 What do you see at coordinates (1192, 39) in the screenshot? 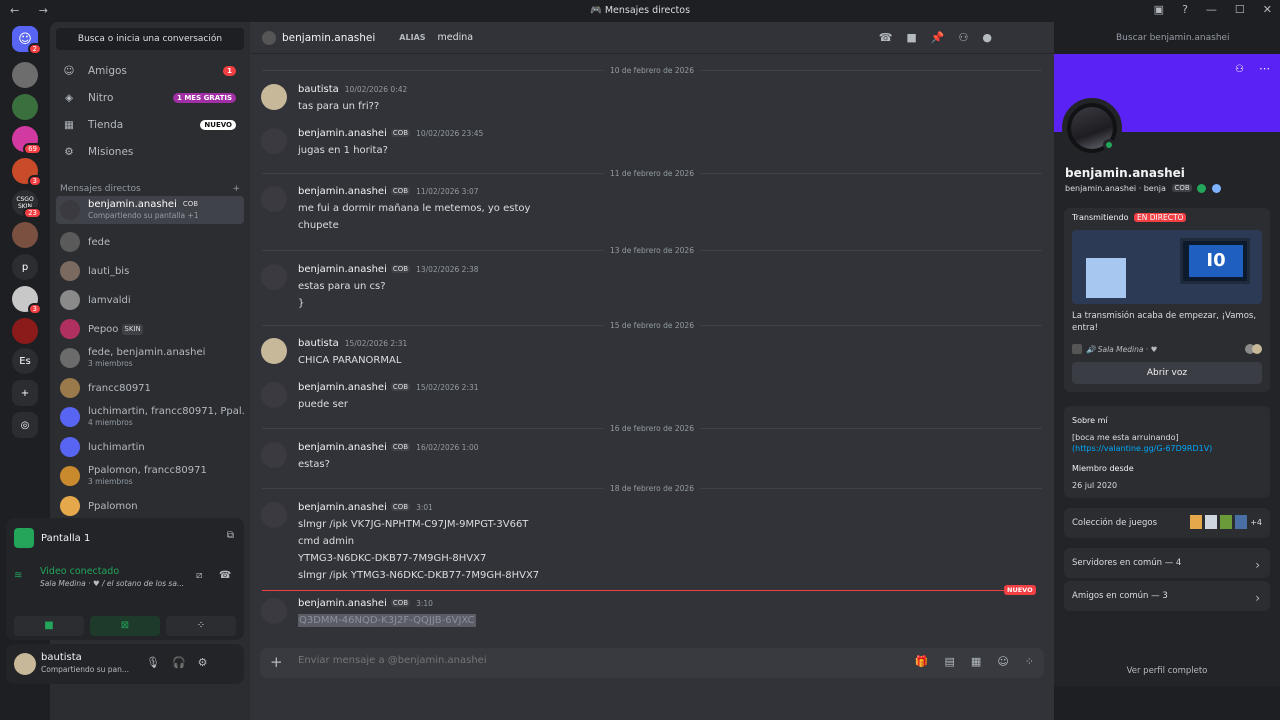
I see `channel-search-input: Buscar benjamin.anashei` at bounding box center [1192, 39].